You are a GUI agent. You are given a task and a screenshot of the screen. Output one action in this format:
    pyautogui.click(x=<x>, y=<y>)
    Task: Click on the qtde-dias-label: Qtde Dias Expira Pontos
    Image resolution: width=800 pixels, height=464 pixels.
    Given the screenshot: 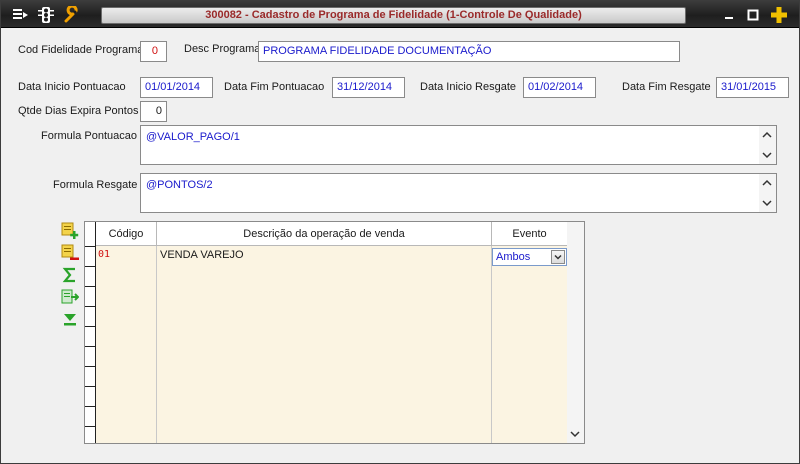 What is the action you would take?
    pyautogui.click(x=78, y=111)
    